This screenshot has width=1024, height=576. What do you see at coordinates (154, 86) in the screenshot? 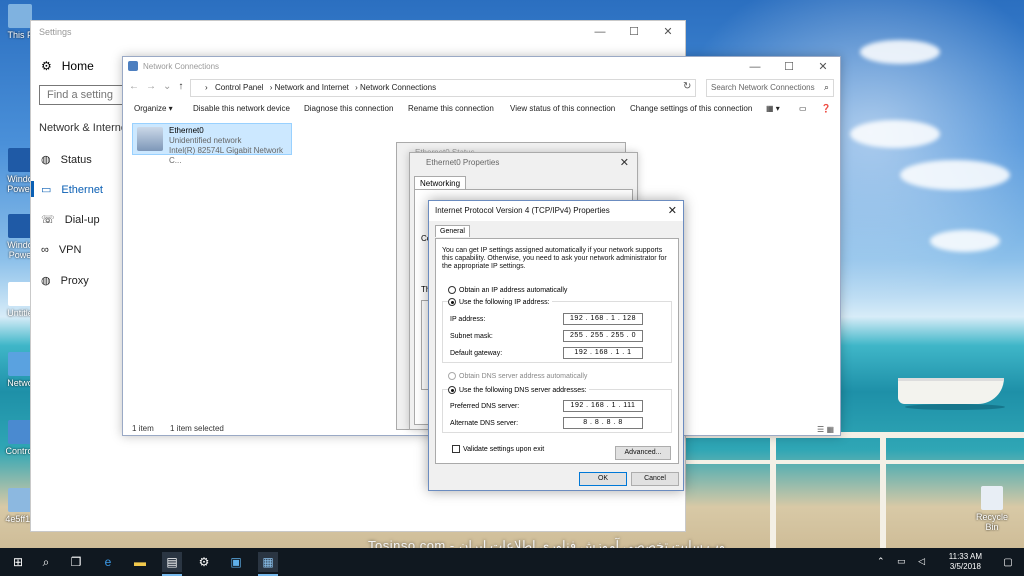
I see `forward-arrow-icon: →` at bounding box center [154, 86].